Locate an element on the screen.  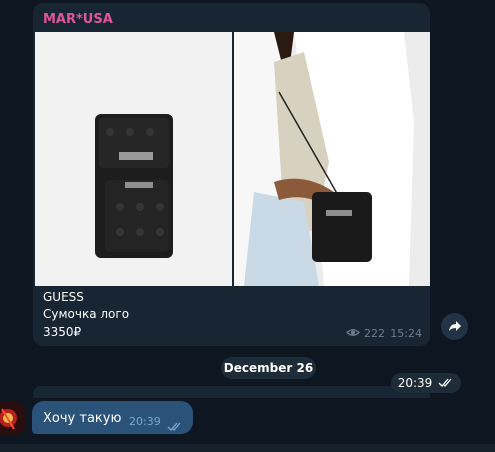
date-separator: December 26 is located at coordinates (268, 368).